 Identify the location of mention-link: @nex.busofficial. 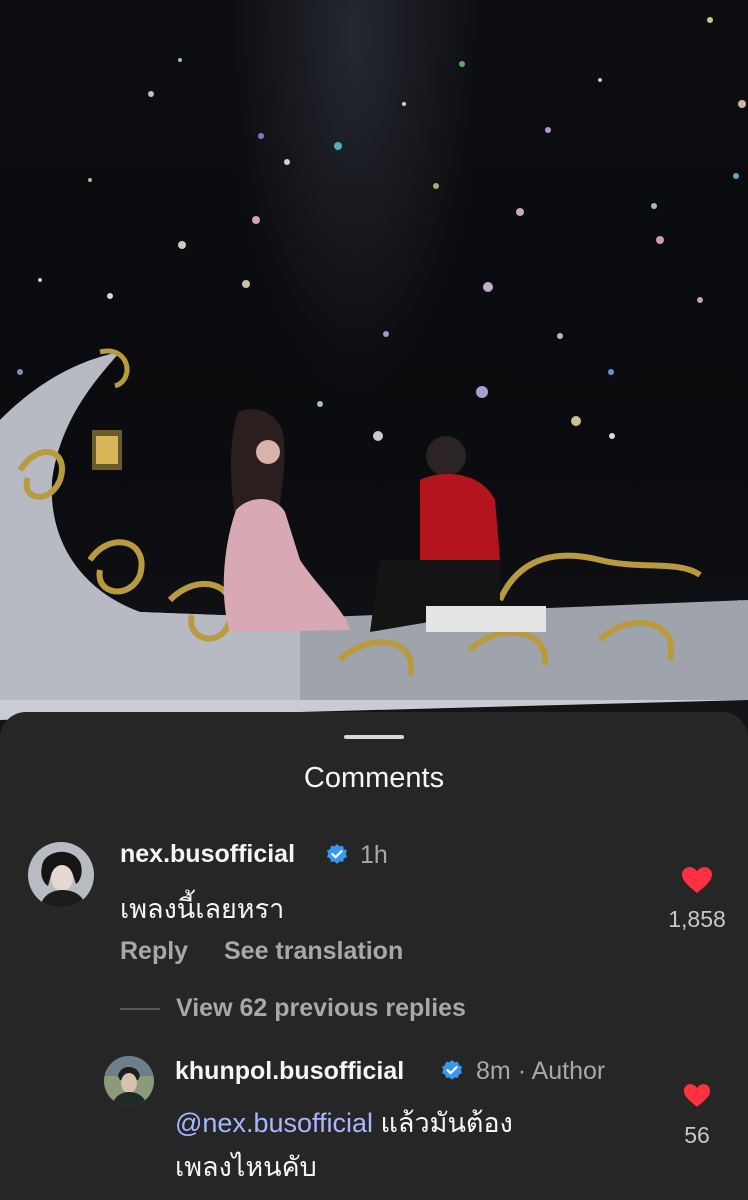
(274, 1123).